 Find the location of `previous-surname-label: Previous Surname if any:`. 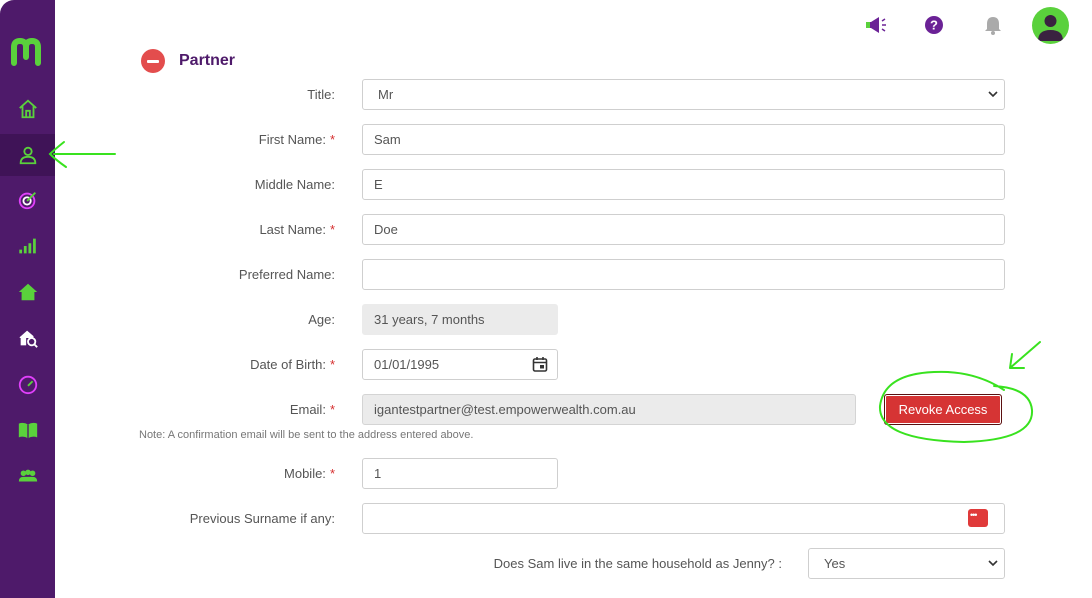

previous-surname-label: Previous Surname if any: is located at coordinates (262, 518).